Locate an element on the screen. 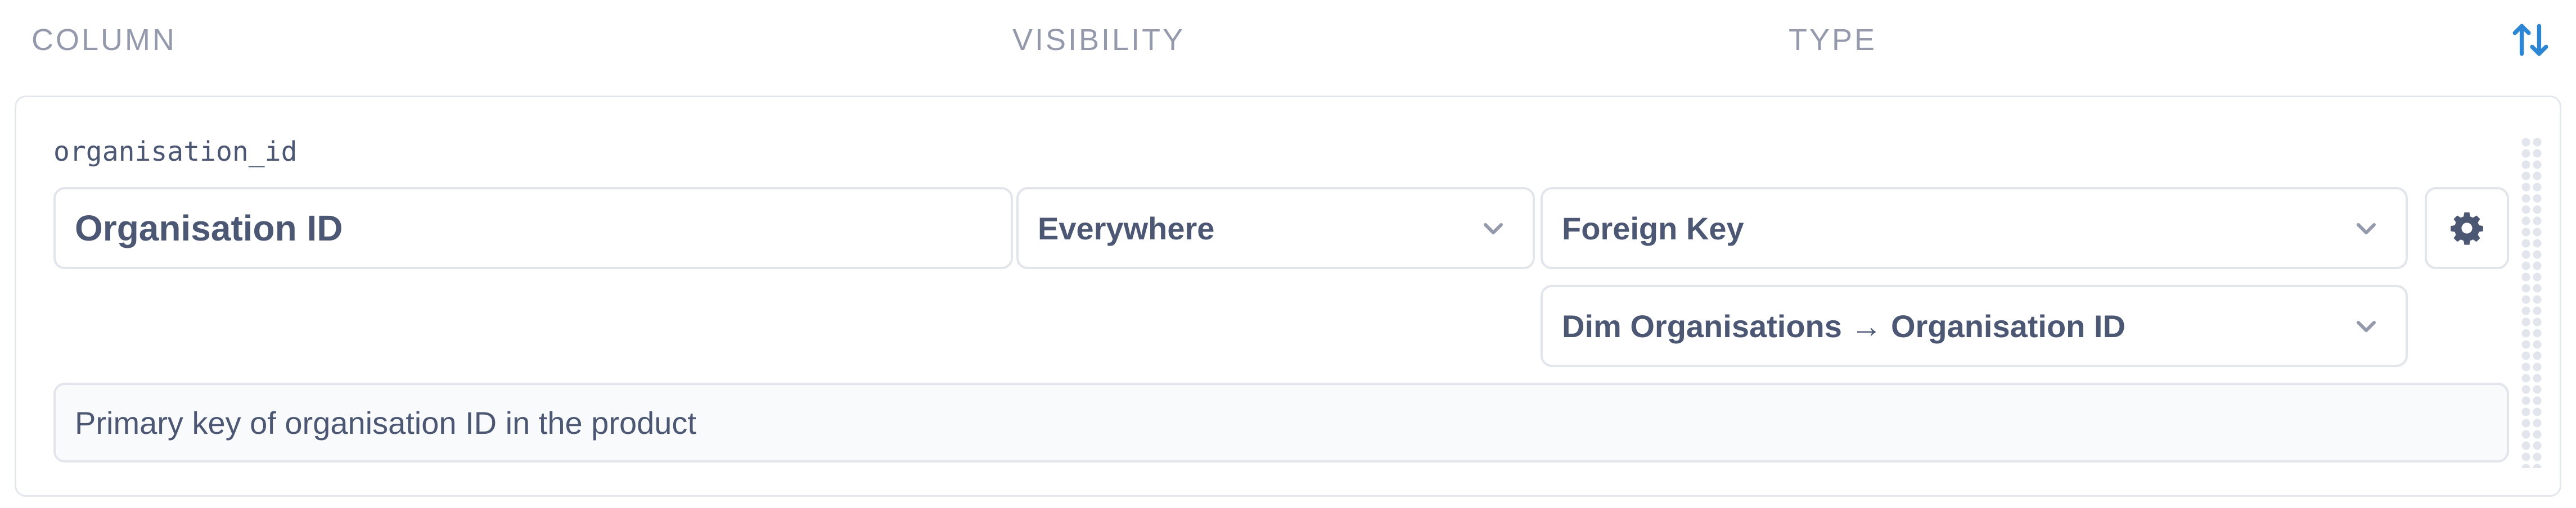  semantic-type-select: Foreign Key is located at coordinates (1974, 228).